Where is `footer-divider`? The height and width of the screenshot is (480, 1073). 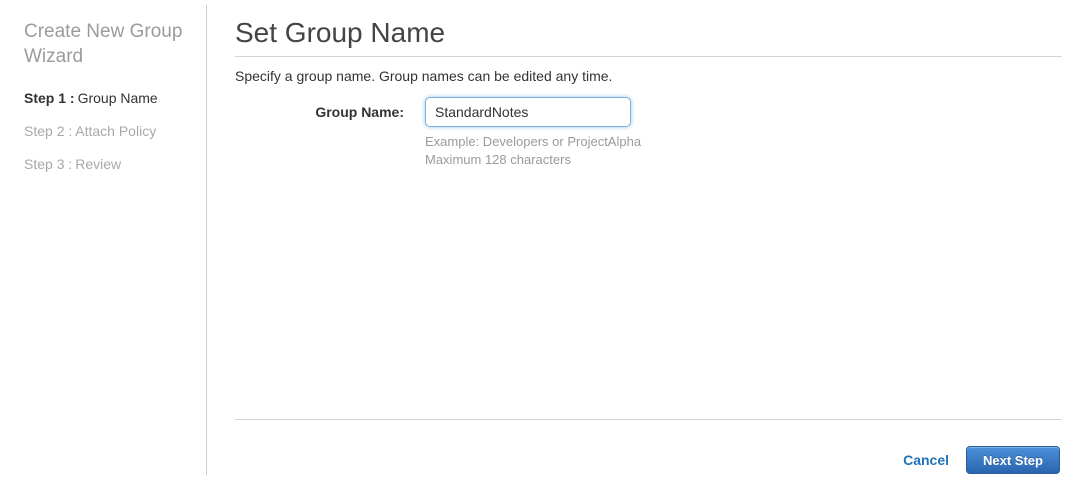
footer-divider is located at coordinates (648, 419).